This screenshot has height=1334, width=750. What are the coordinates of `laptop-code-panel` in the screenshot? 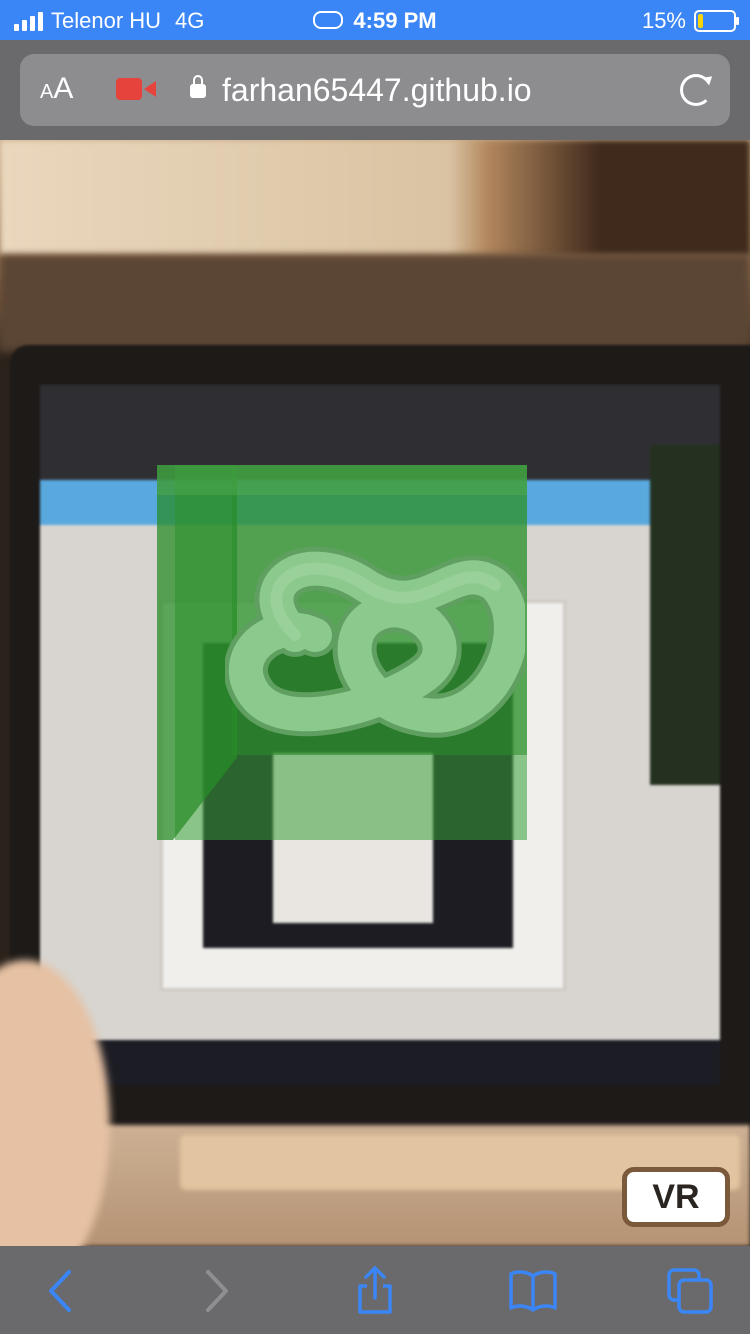 It's located at (685, 615).